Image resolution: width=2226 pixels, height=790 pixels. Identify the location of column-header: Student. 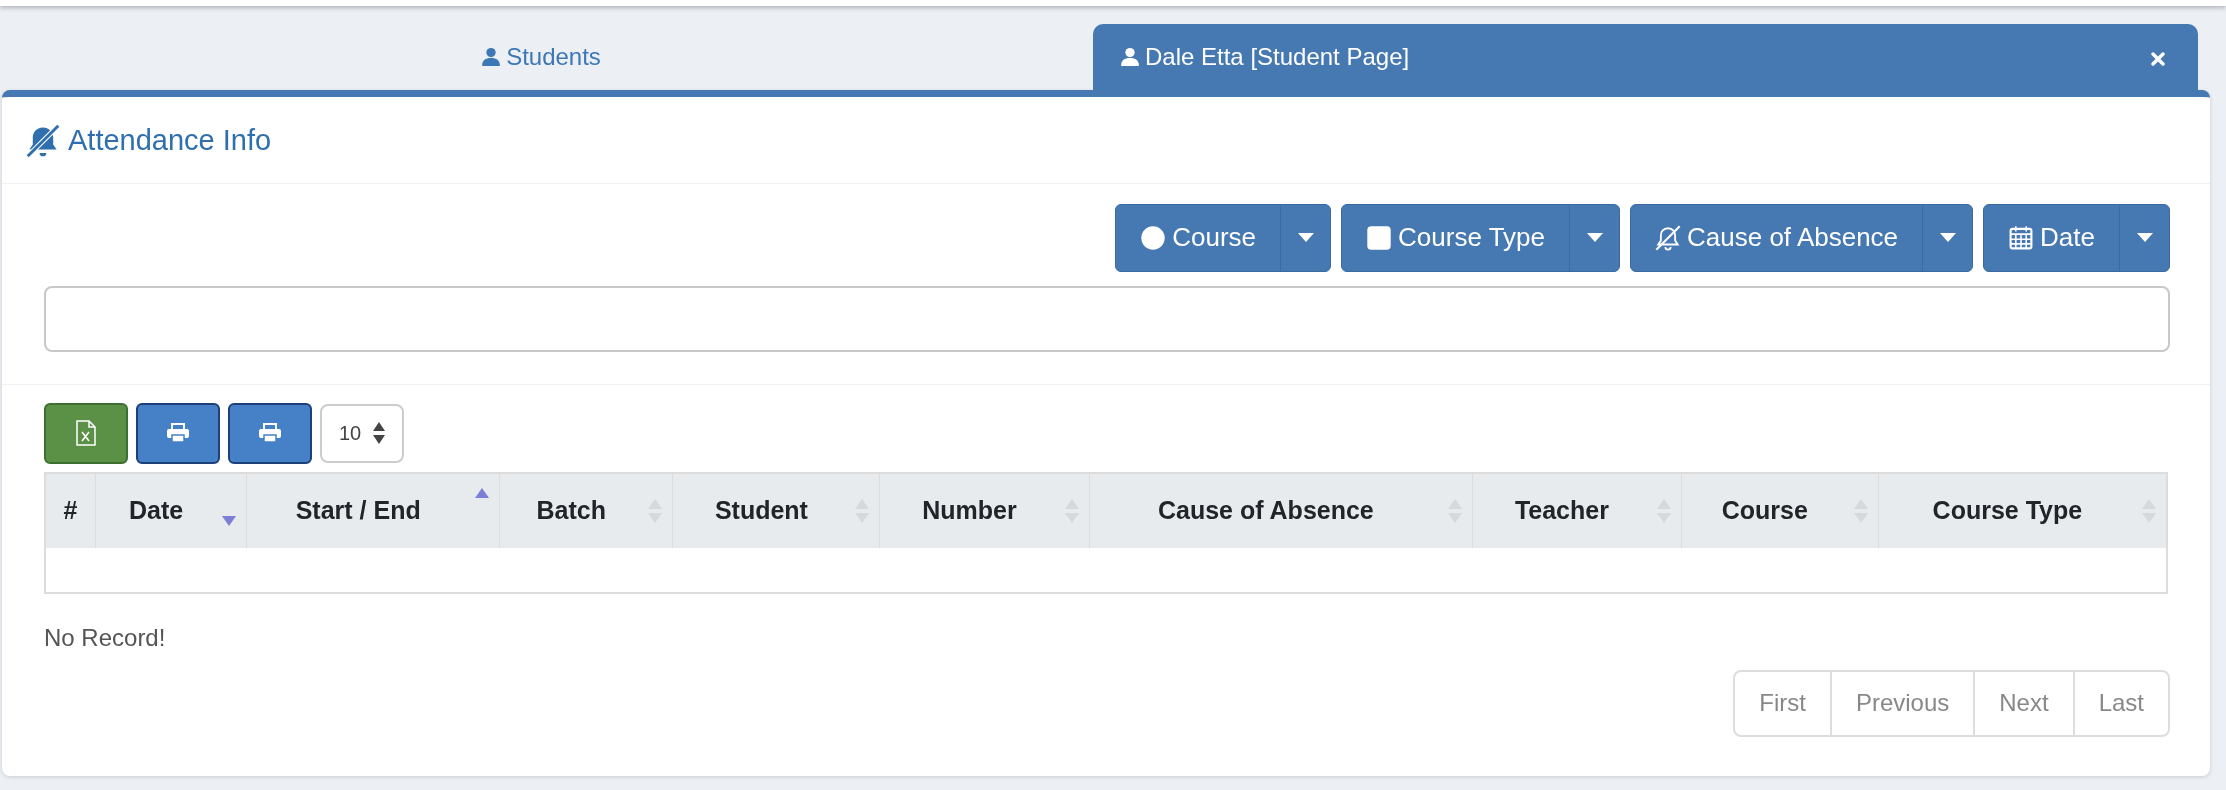
(776, 510).